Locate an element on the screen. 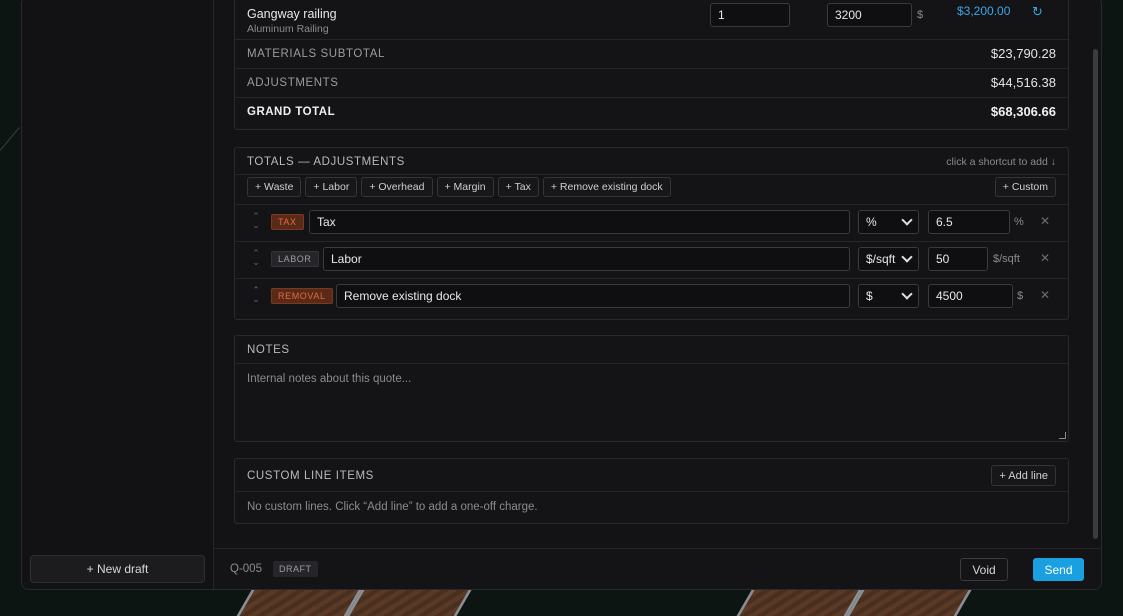 The image size is (1123, 616). shortcut-labor: + Labor is located at coordinates (331, 187).